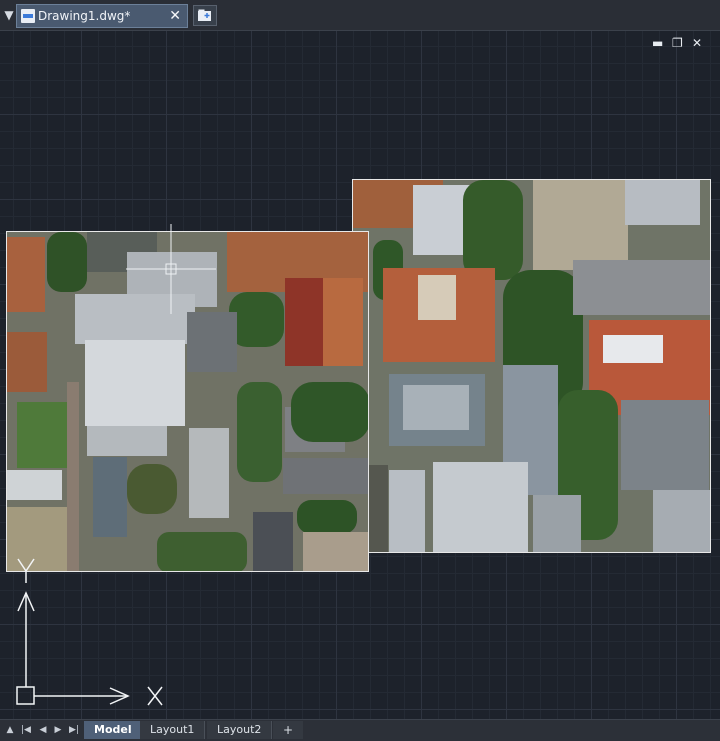 This screenshot has height=741, width=720. Describe the element at coordinates (113, 730) in the screenshot. I see `tab-model: Model` at that location.